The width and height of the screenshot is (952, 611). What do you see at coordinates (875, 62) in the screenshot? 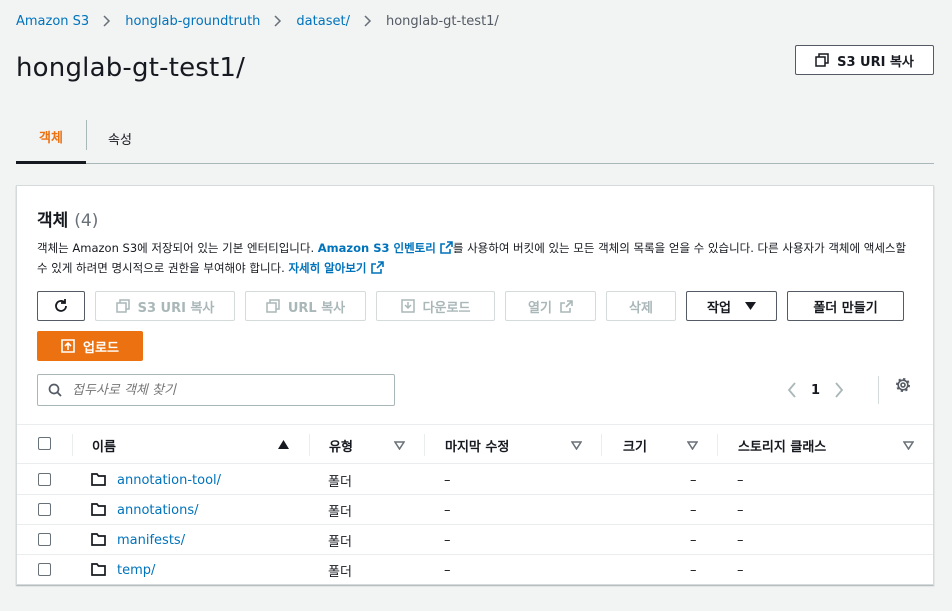
I see `copy-s3-uri-label: S3 URI 복사` at bounding box center [875, 62].